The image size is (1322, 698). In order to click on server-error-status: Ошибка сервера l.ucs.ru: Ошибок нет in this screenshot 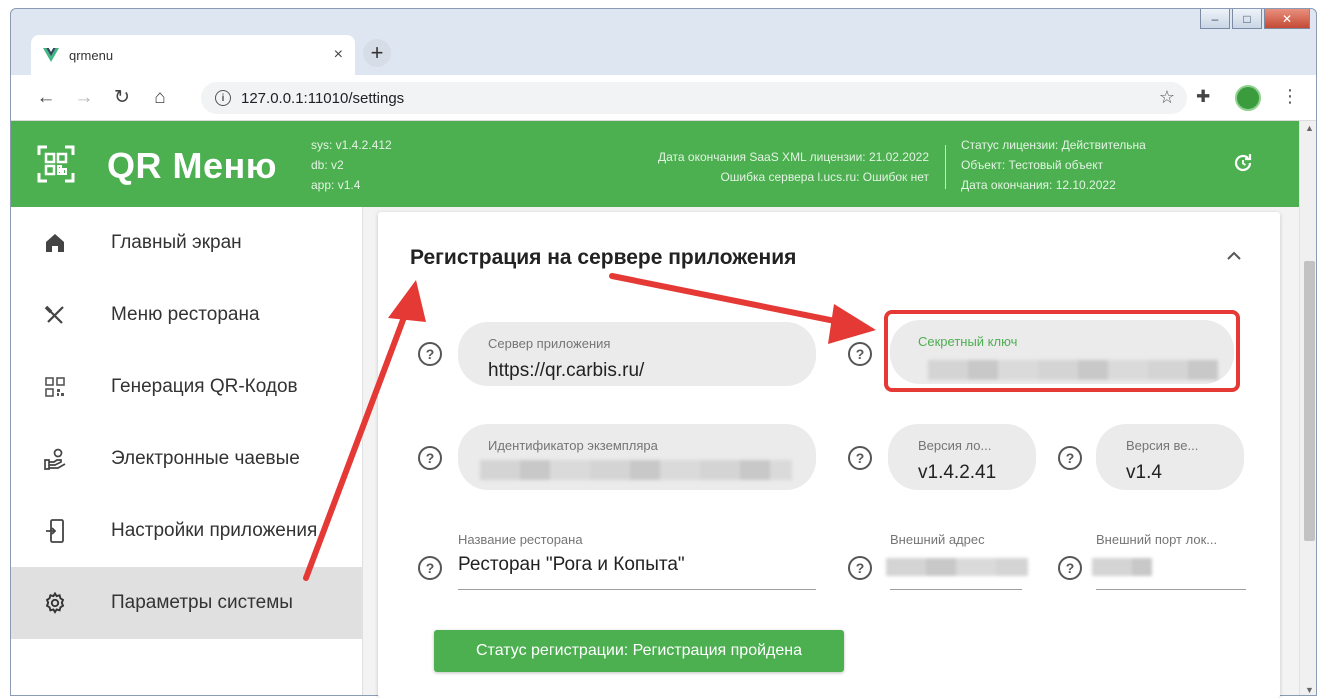, I will do `click(824, 177)`.